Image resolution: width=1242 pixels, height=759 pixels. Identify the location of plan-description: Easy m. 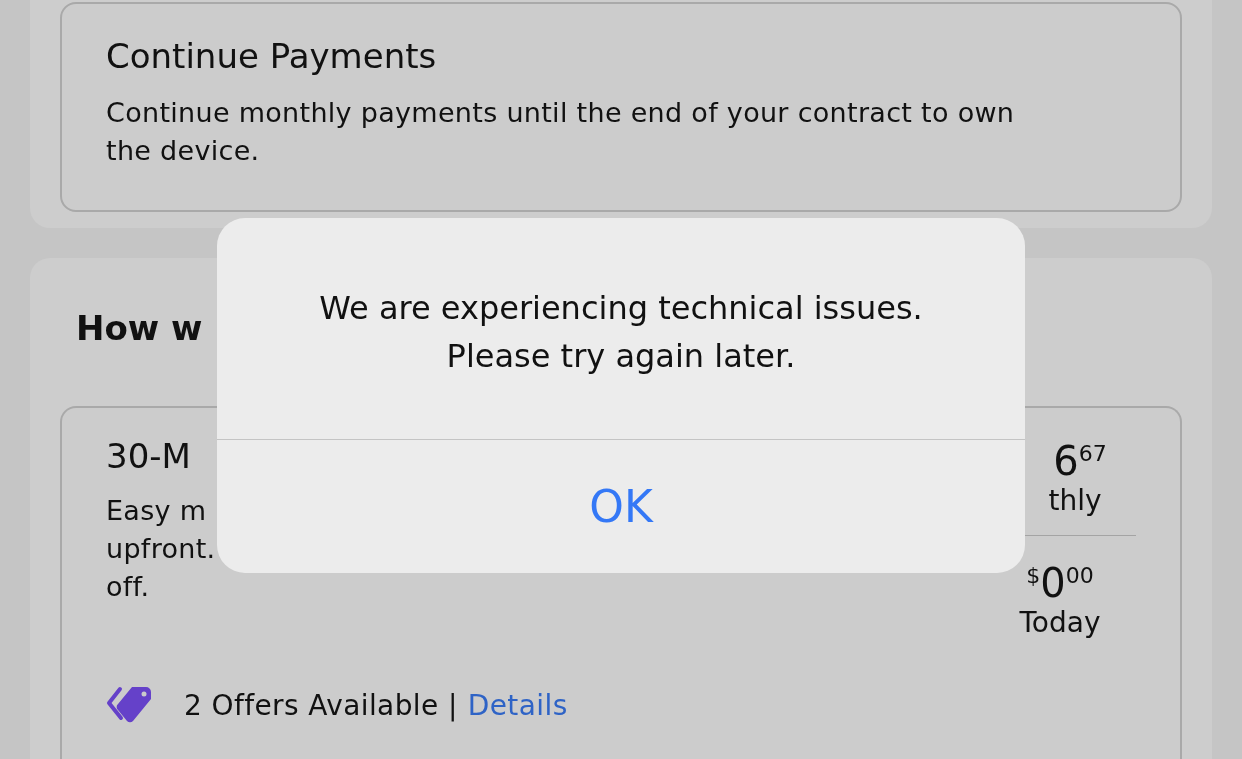
(157, 511).